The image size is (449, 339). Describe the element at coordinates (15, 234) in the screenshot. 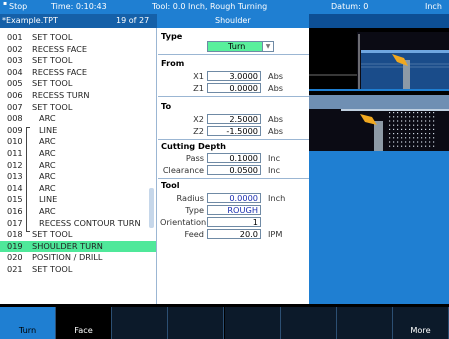

I see `row-number: 018` at that location.